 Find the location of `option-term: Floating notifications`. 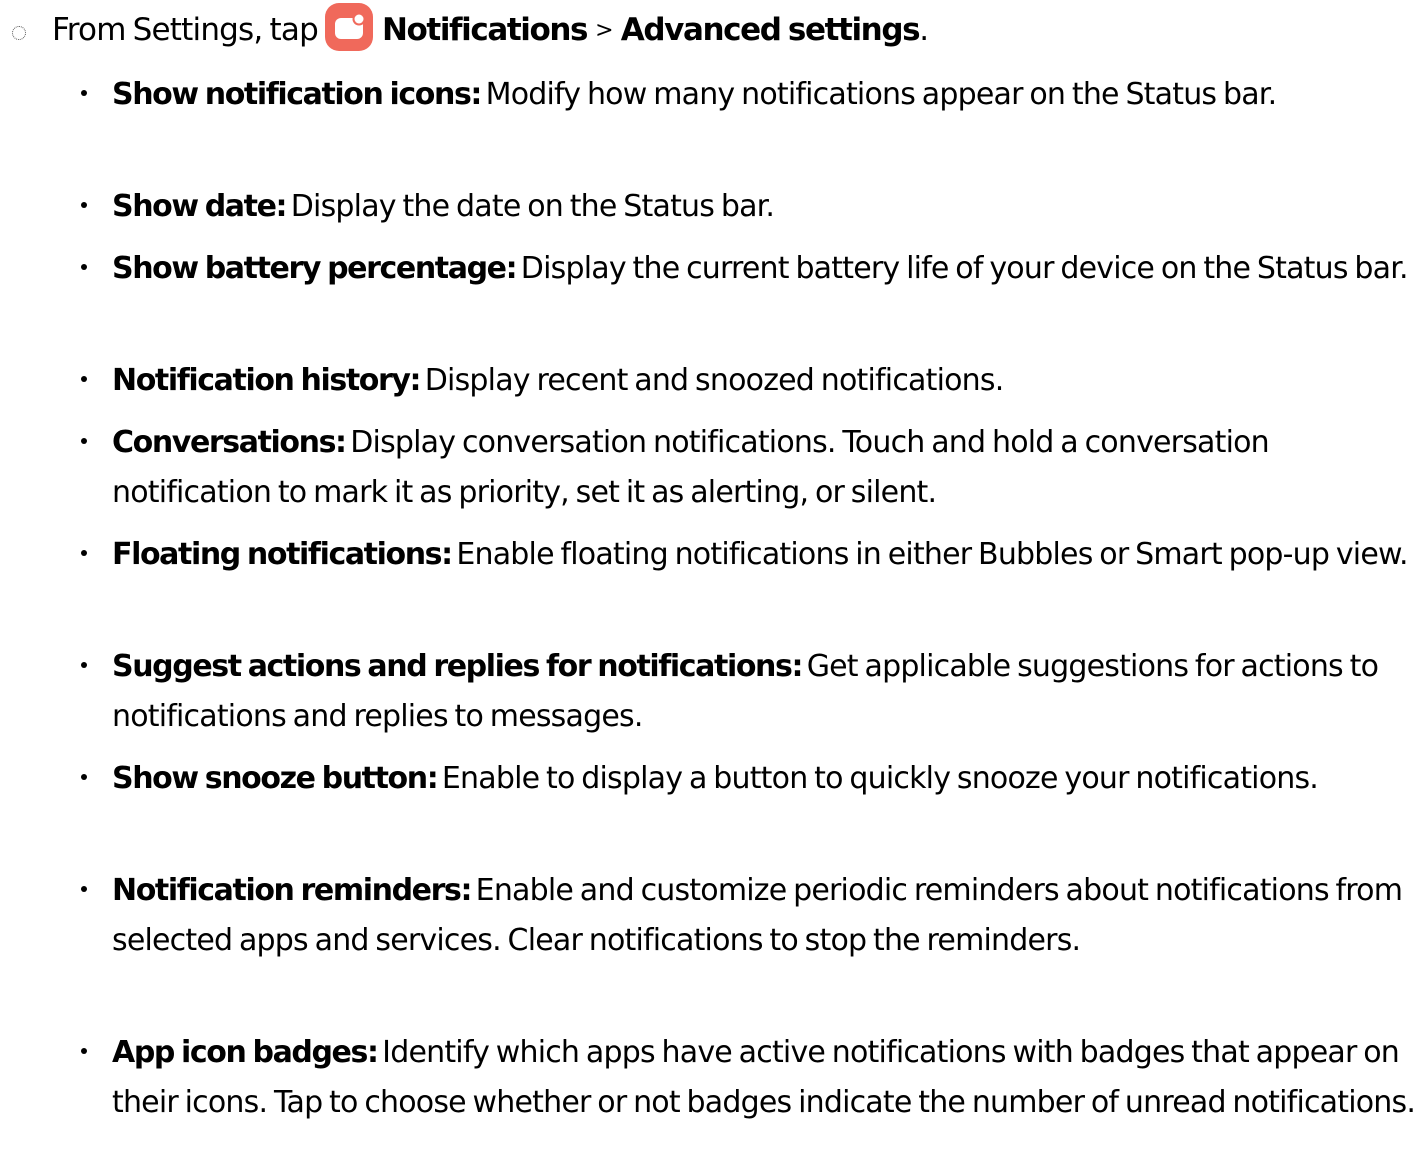

option-term: Floating notifications is located at coordinates (277, 554).